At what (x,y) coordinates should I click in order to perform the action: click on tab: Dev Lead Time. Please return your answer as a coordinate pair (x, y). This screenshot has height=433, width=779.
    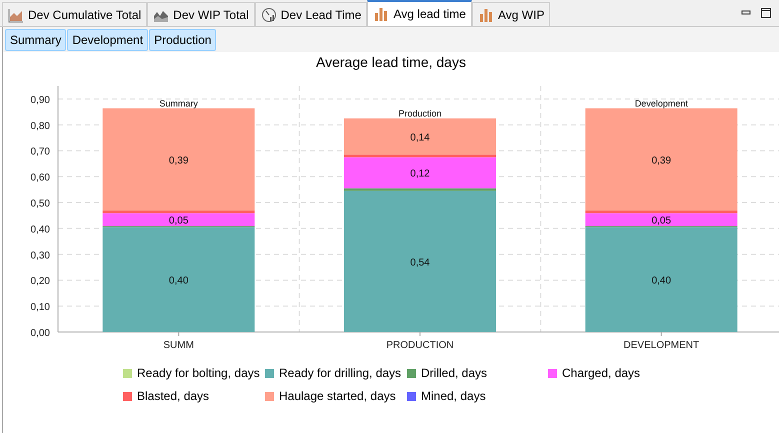
    Looking at the image, I should click on (311, 14).